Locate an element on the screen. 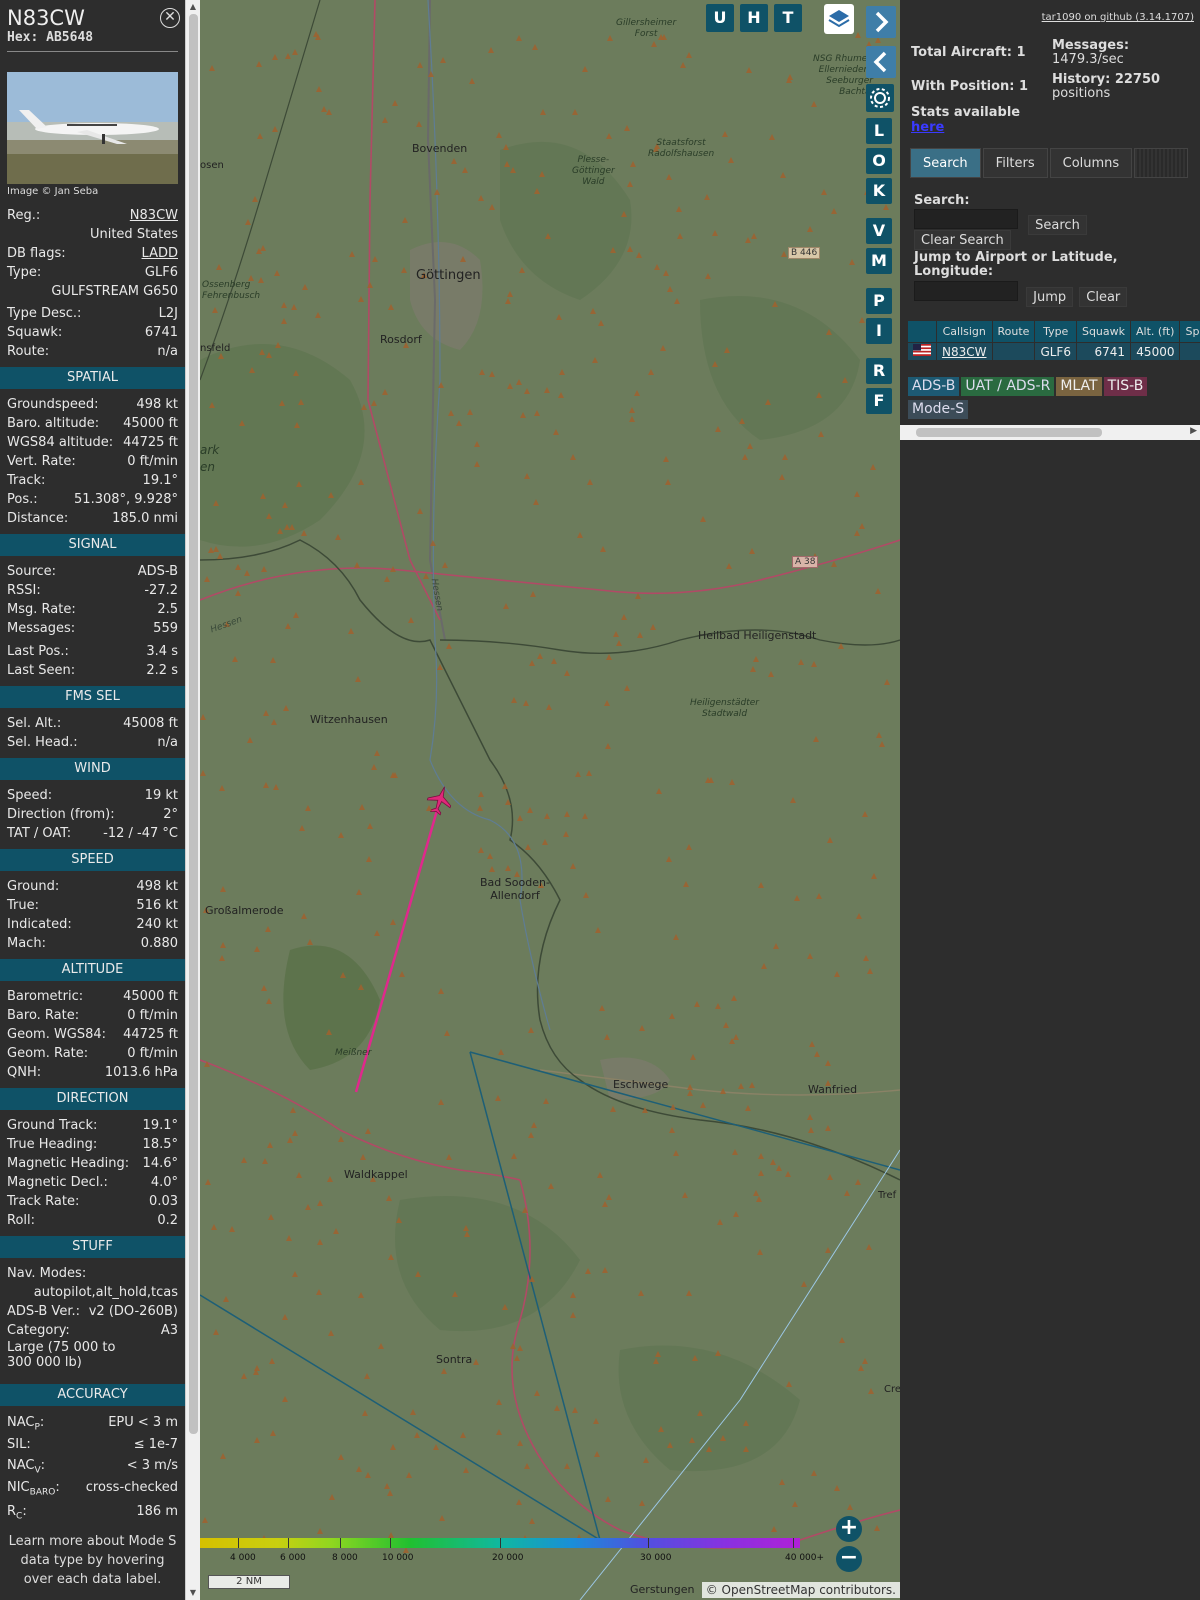 Image resolution: width=1200 pixels, height=1600 pixels. tag-modes: Mode-S is located at coordinates (938, 409).